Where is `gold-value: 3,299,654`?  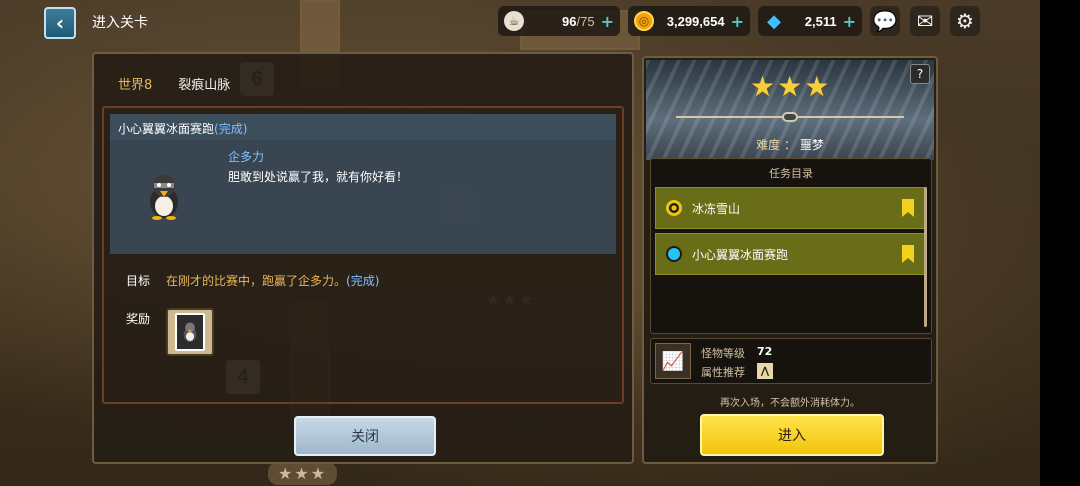 gold-value: 3,299,654 is located at coordinates (695, 21).